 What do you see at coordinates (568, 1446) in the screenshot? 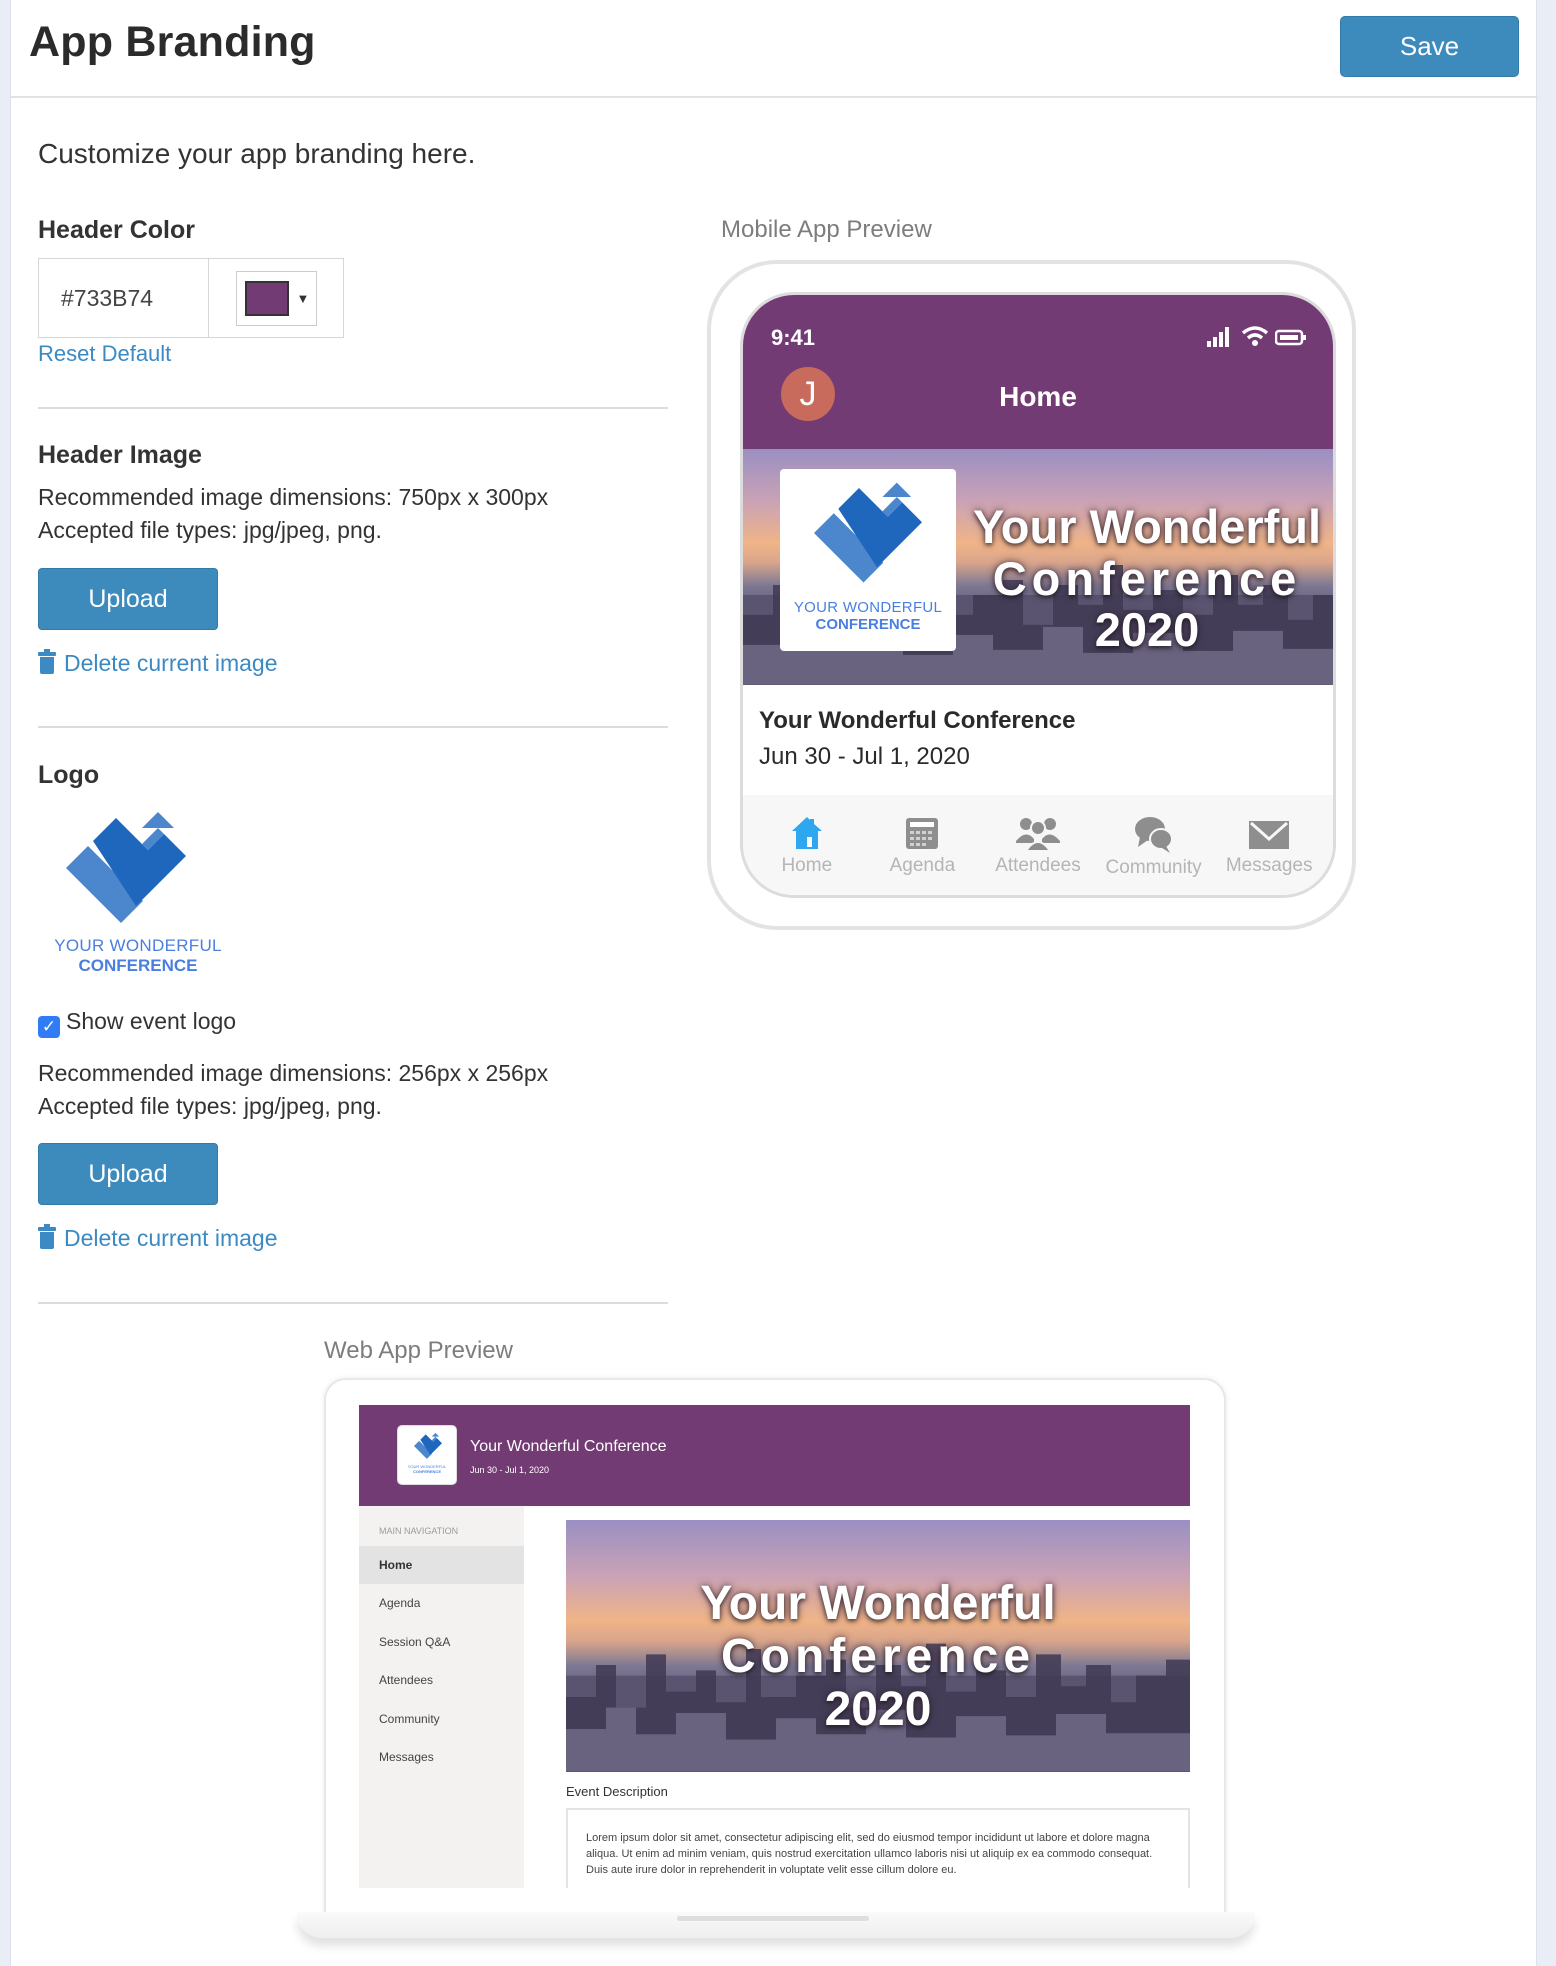
I see `web-event-title: Your Wonderful Conference` at bounding box center [568, 1446].